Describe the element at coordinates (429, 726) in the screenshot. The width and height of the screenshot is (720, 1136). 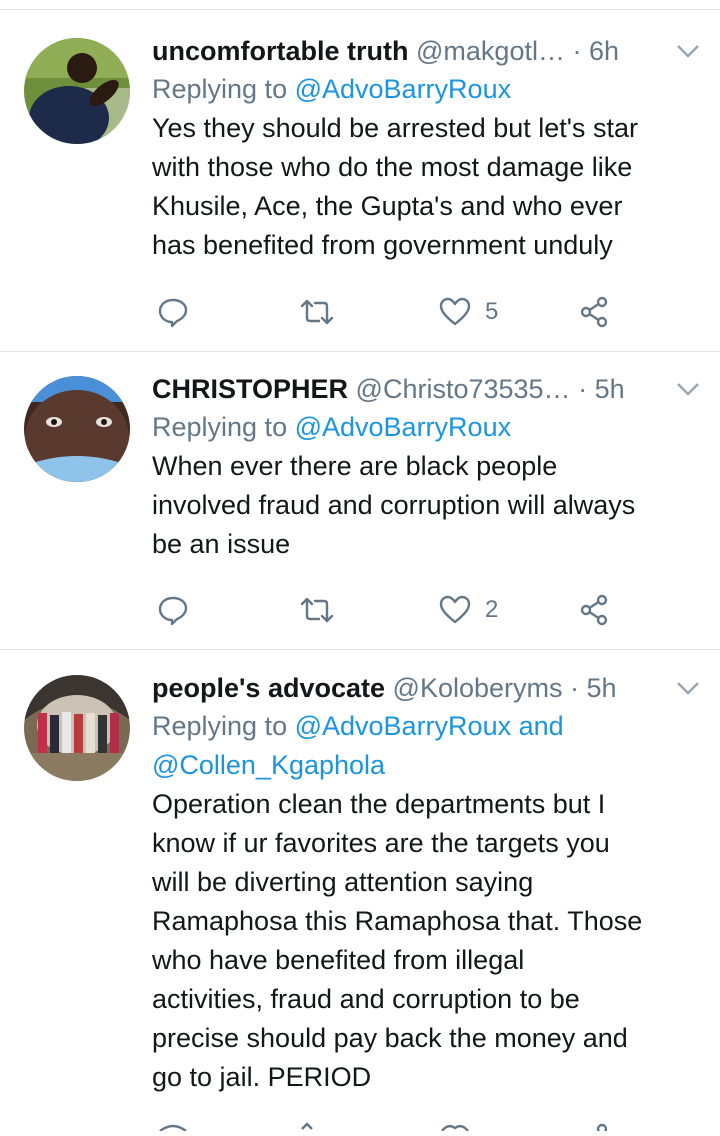
I see `mention-link: @AdvoBarryRoux and` at that location.